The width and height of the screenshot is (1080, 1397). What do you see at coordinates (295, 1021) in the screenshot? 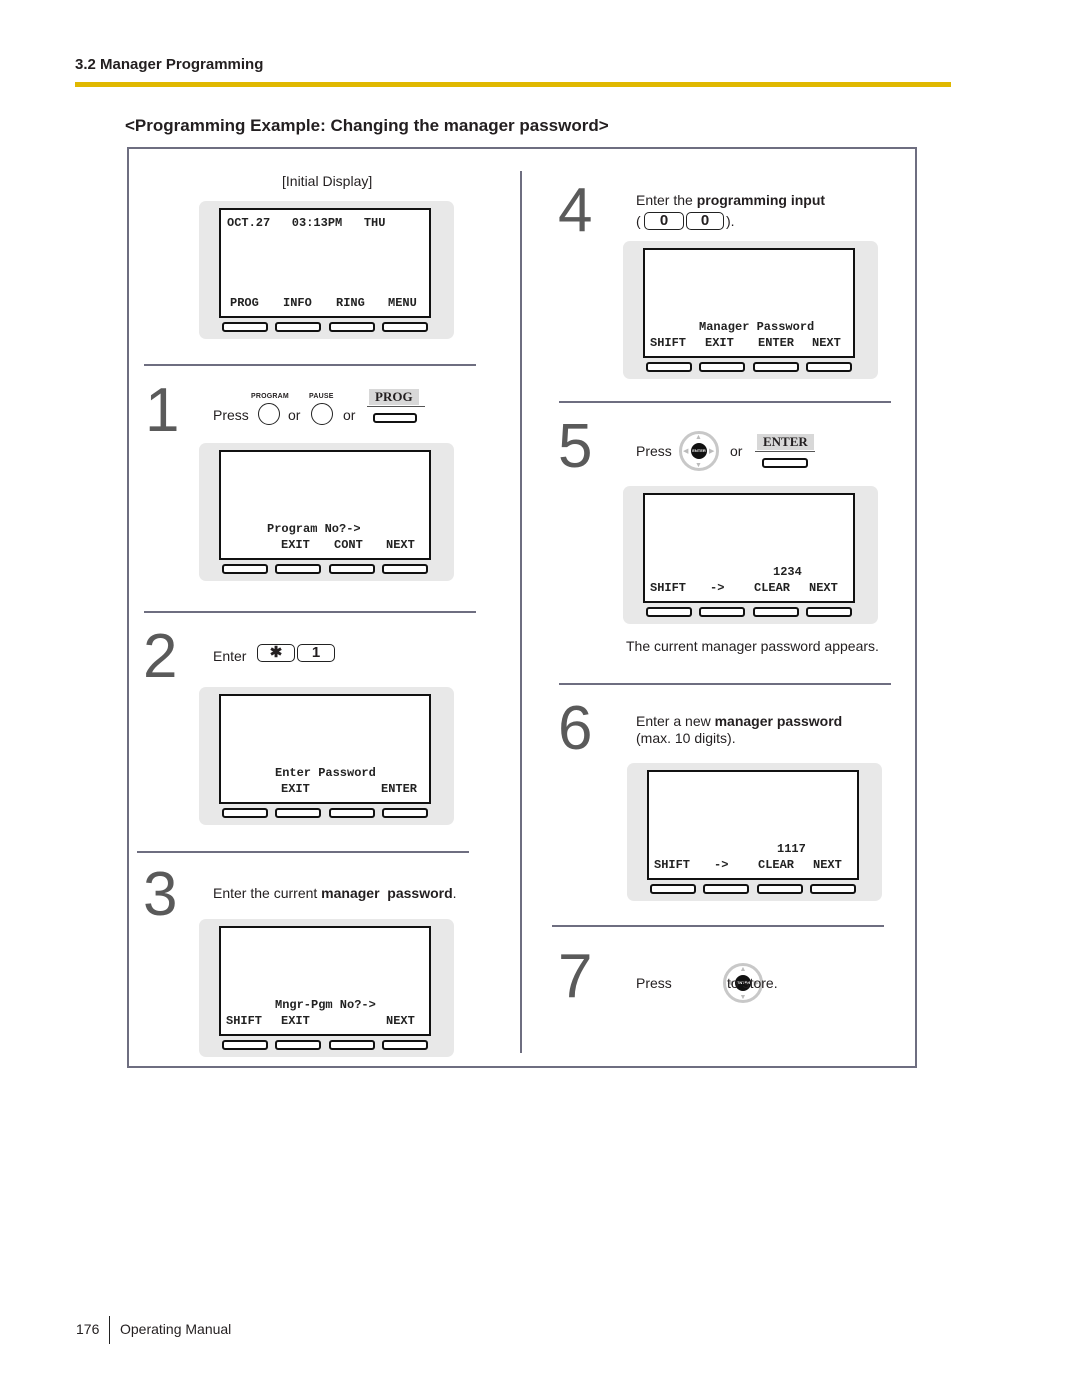
I see `lcd-key-label: EXIT` at bounding box center [295, 1021].